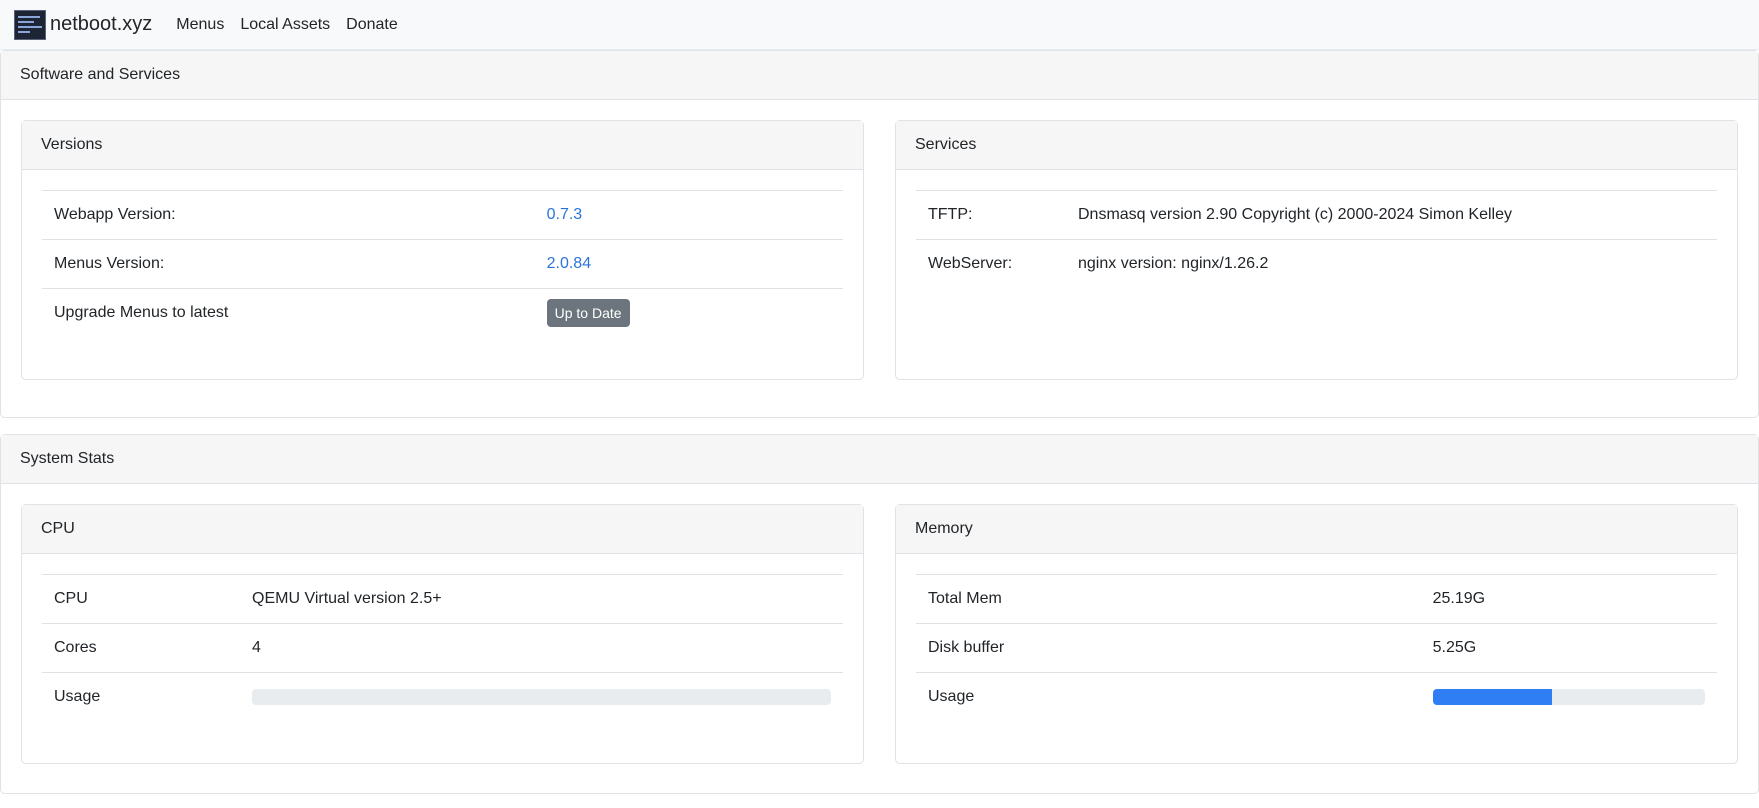  Describe the element at coordinates (879, 25) in the screenshot. I see `top-navbar: netboot.xyz Menus Local Assets Donate` at that location.